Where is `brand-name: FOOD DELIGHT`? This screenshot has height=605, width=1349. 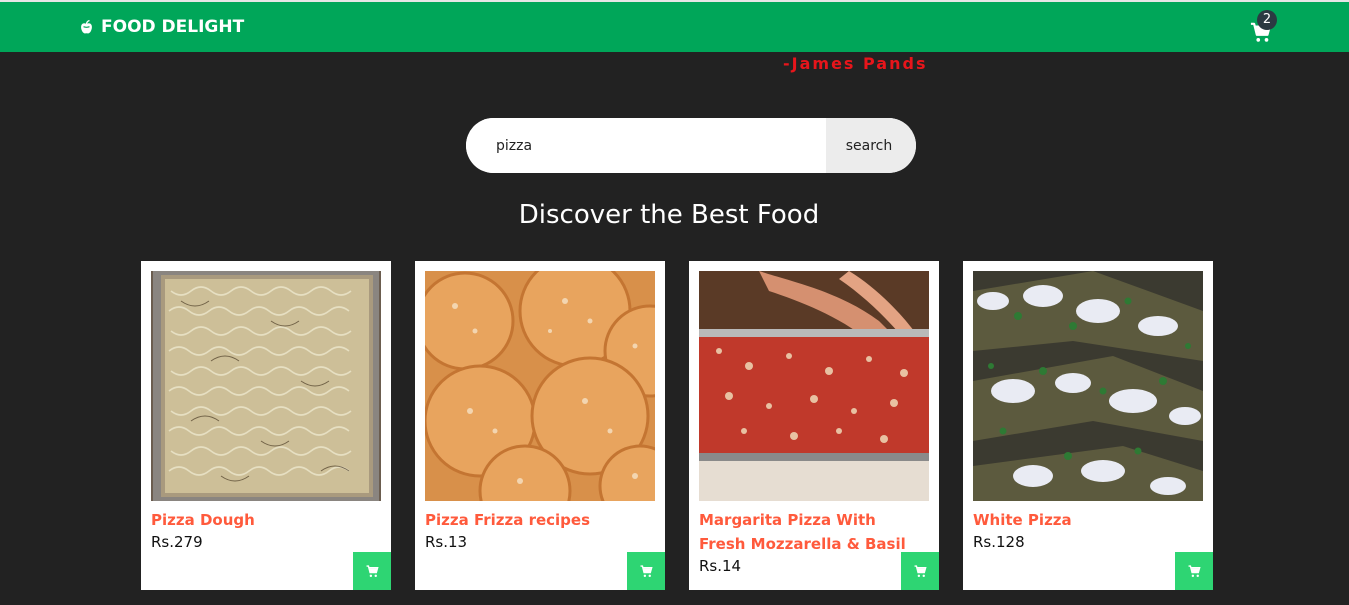 brand-name: FOOD DELIGHT is located at coordinates (173, 27).